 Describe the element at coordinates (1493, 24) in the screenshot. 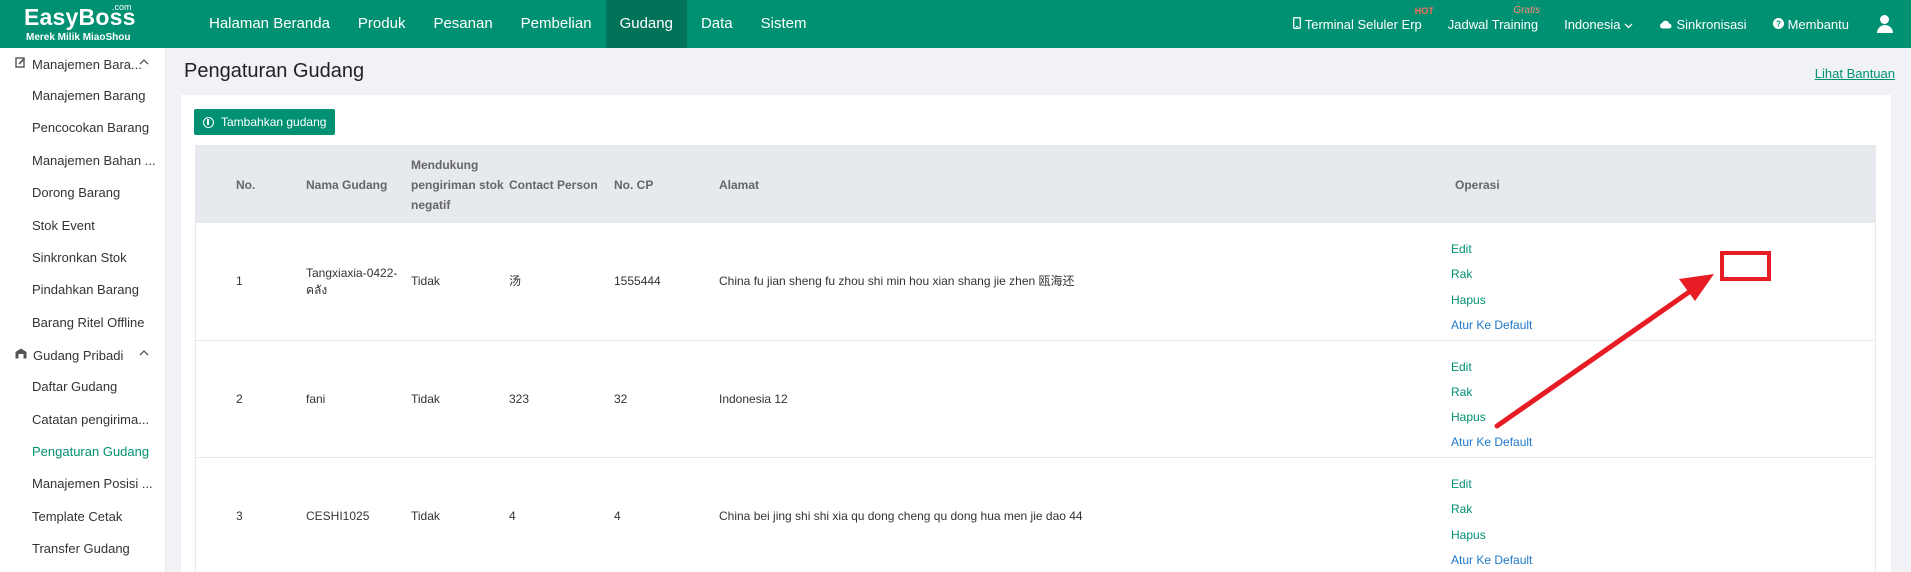

I see `training-label: Jadwal Training` at that location.